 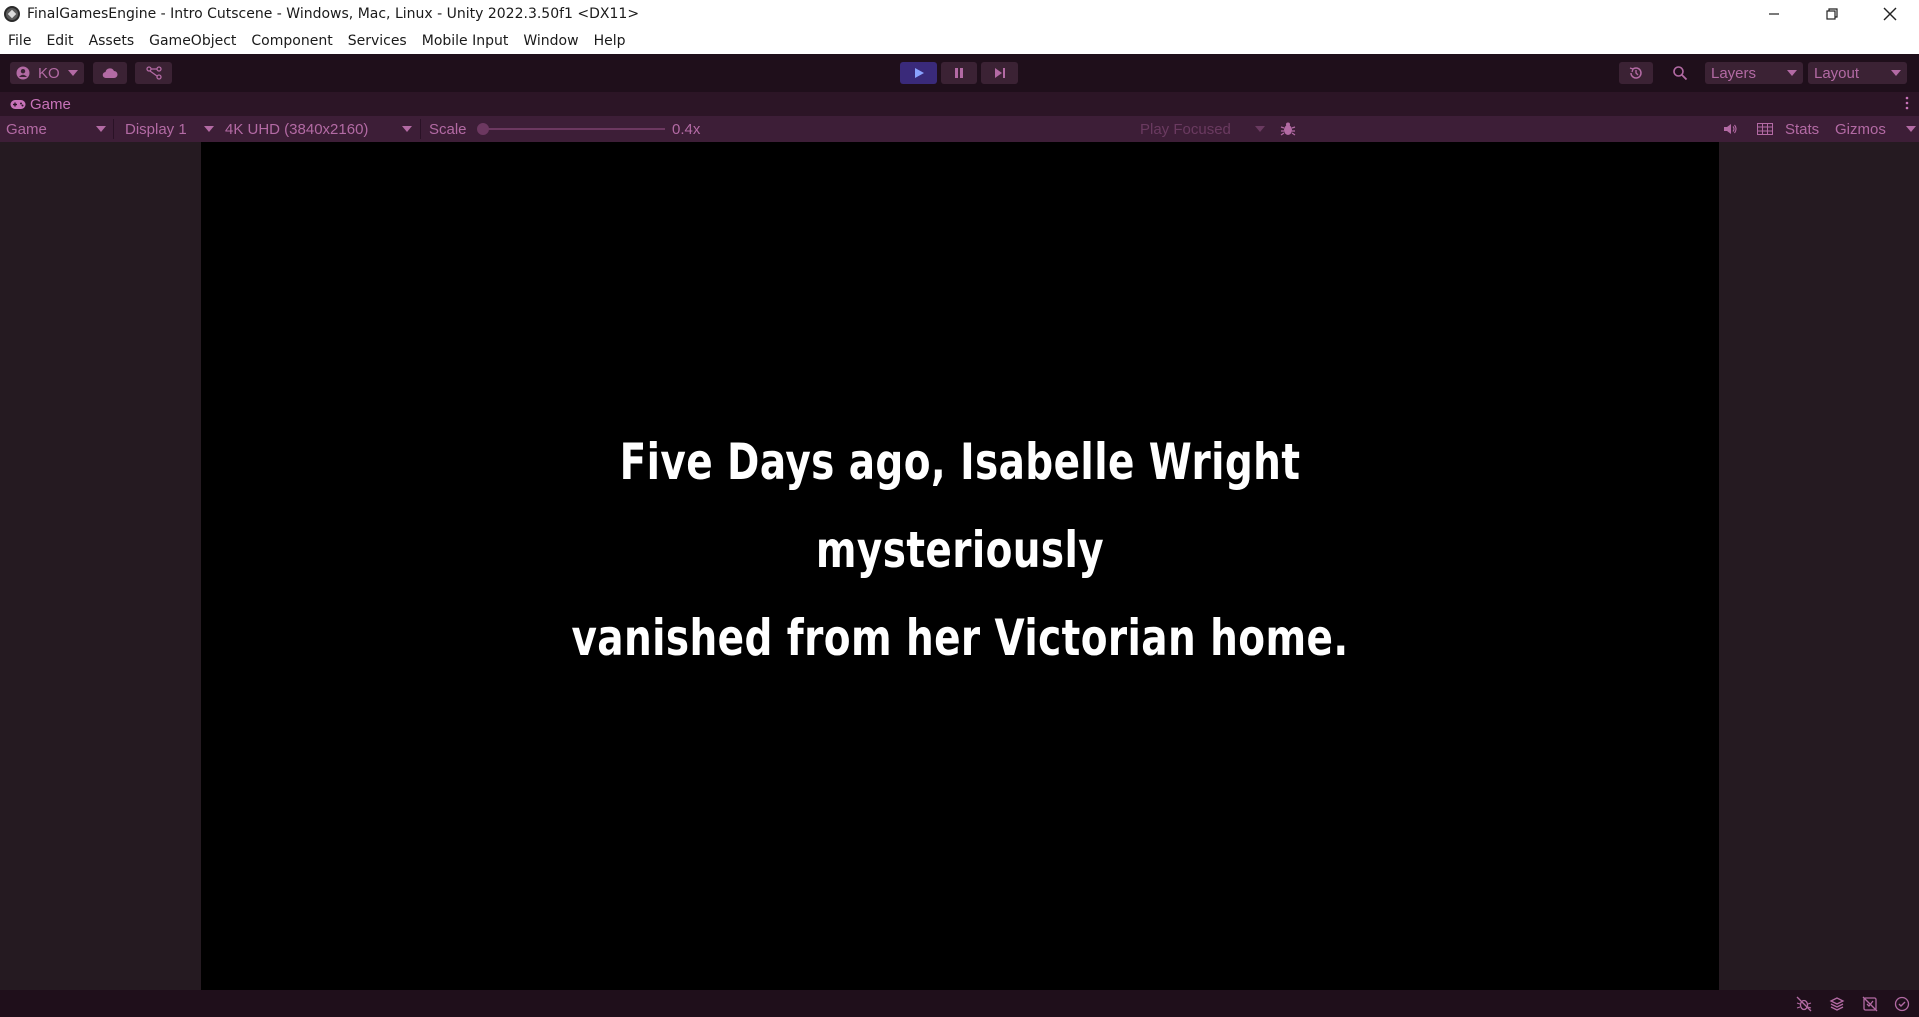 I want to click on bug-icon, so click(x=1288, y=129).